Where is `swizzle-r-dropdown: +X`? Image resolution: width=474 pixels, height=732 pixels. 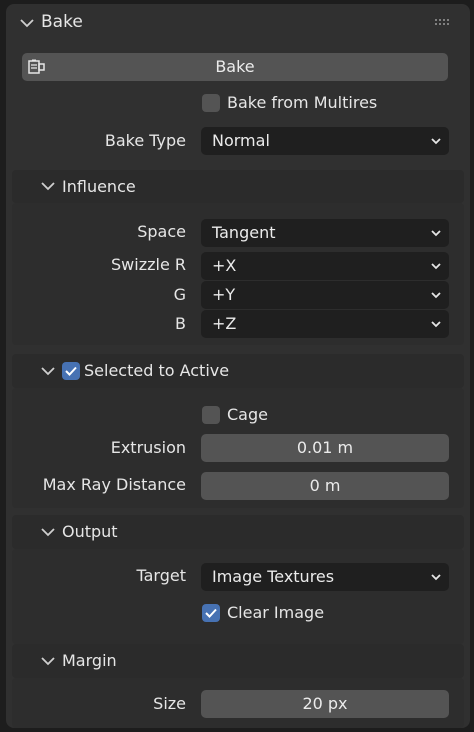 swizzle-r-dropdown: +X is located at coordinates (325, 266).